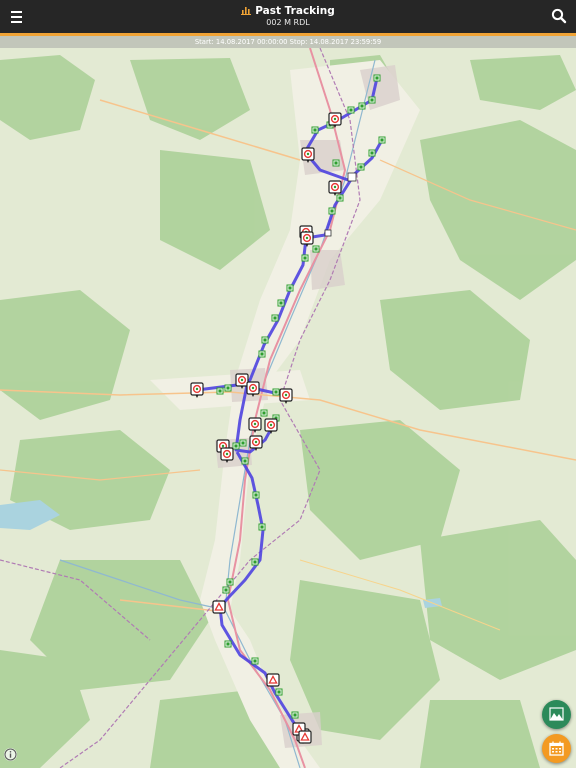 Image resolution: width=576 pixels, height=768 pixels. I want to click on calendar-button, so click(556, 748).